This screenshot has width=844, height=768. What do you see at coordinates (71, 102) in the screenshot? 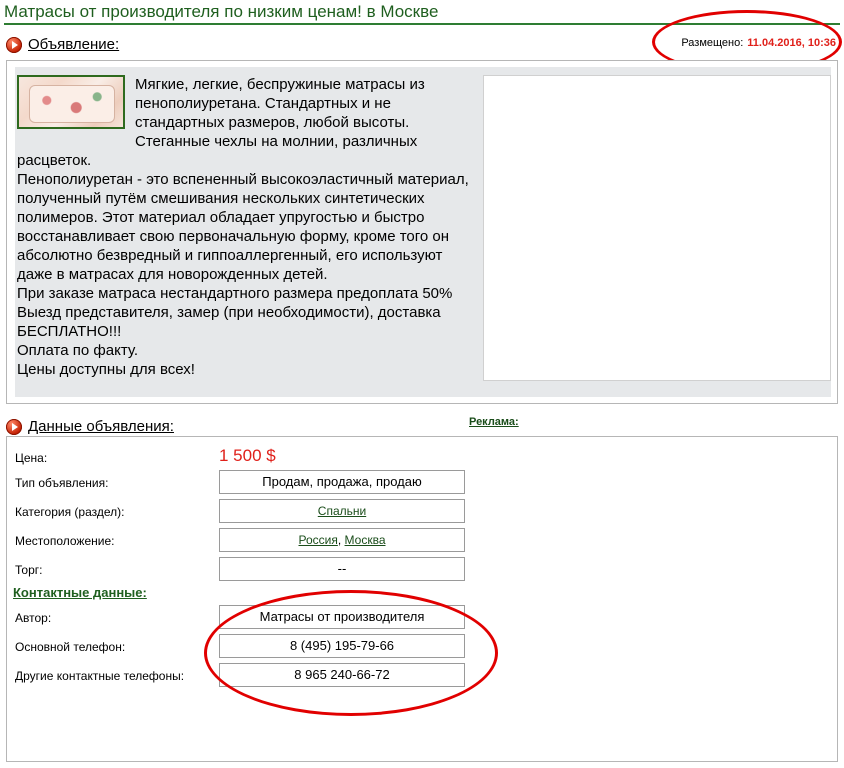
I see `mattress-photo-icon` at bounding box center [71, 102].